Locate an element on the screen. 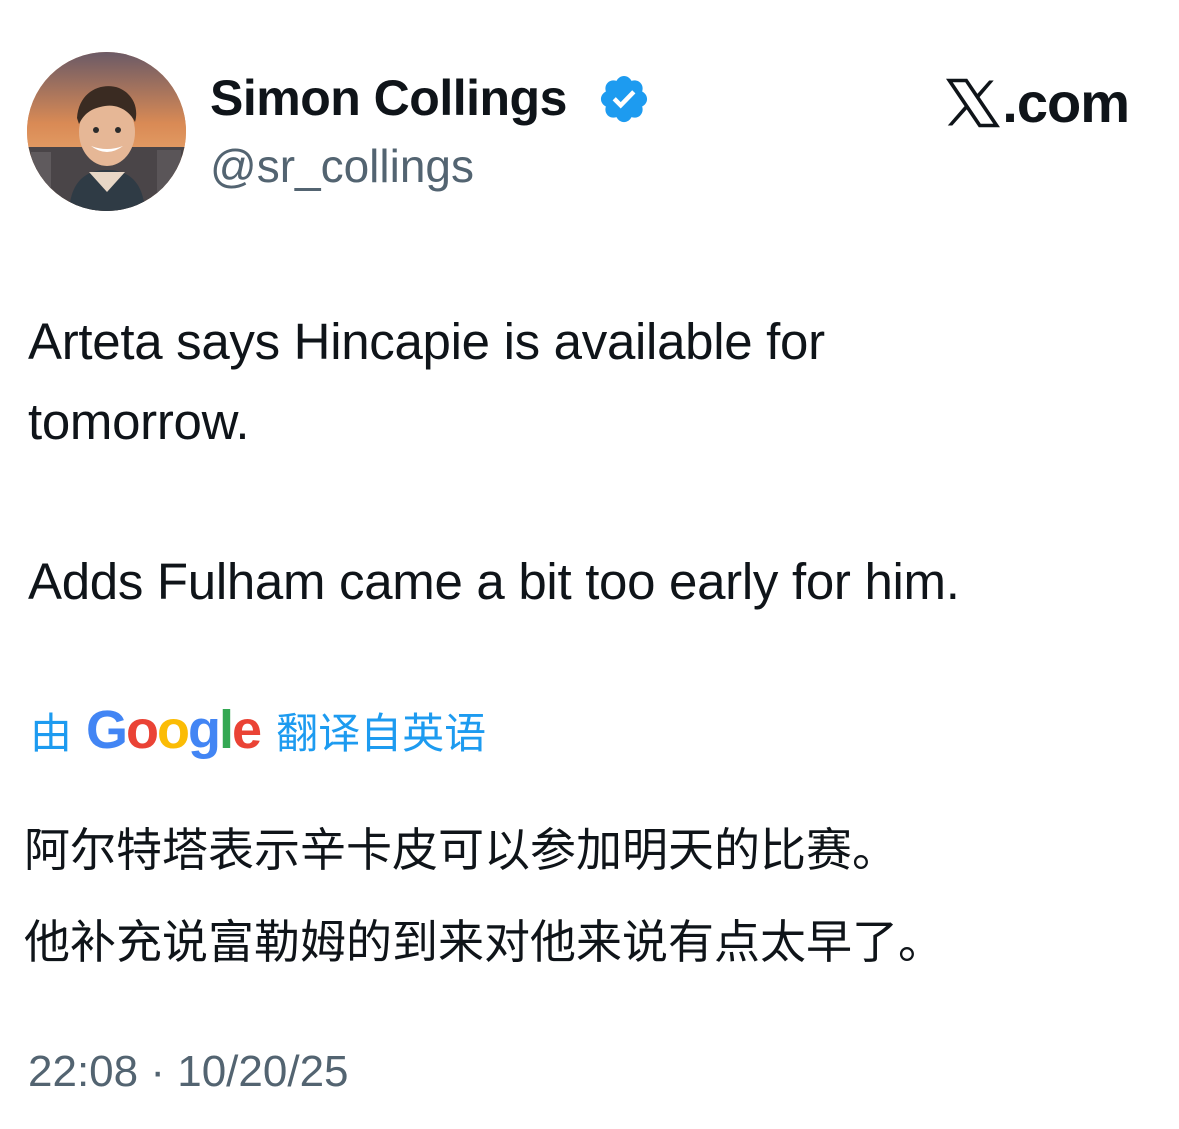 This screenshot has height=1129, width=1179. avatar is located at coordinates (106, 131).